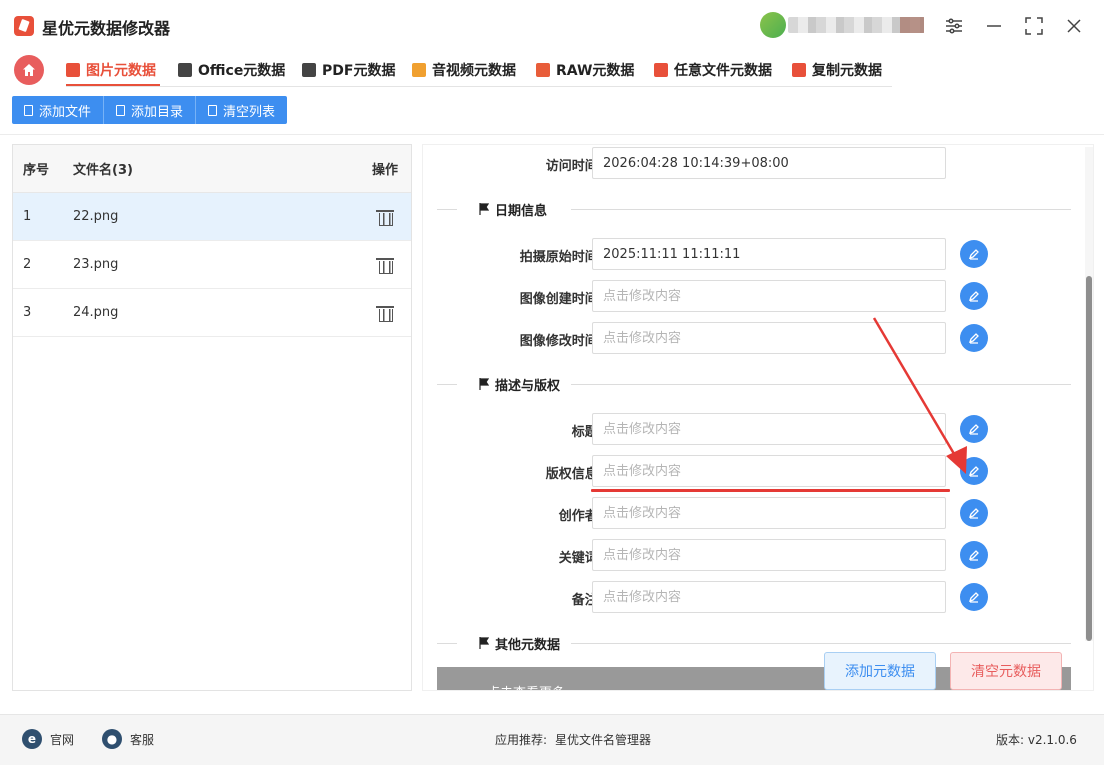 This screenshot has height=765, width=1104. I want to click on version-label: 版本: v2.1.0.6, so click(1036, 740).